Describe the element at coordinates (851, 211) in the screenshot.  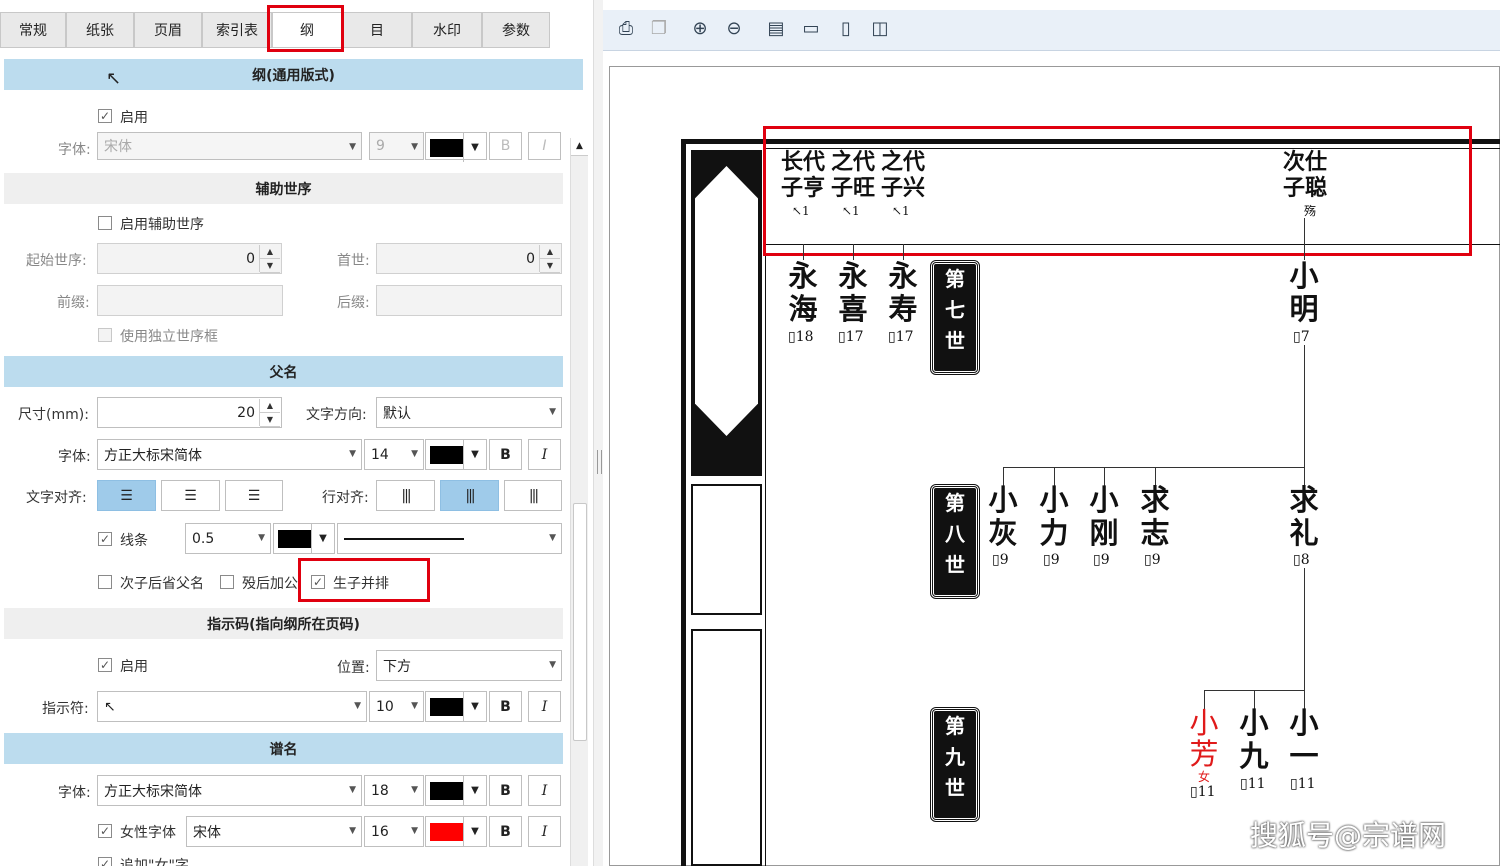
I see `top-name-2-marker: ↖1` at that location.